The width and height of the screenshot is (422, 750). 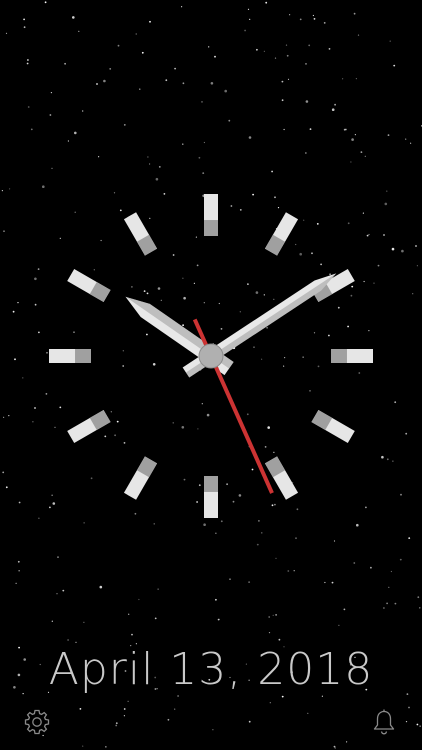 I want to click on clock-hub, so click(x=211, y=356).